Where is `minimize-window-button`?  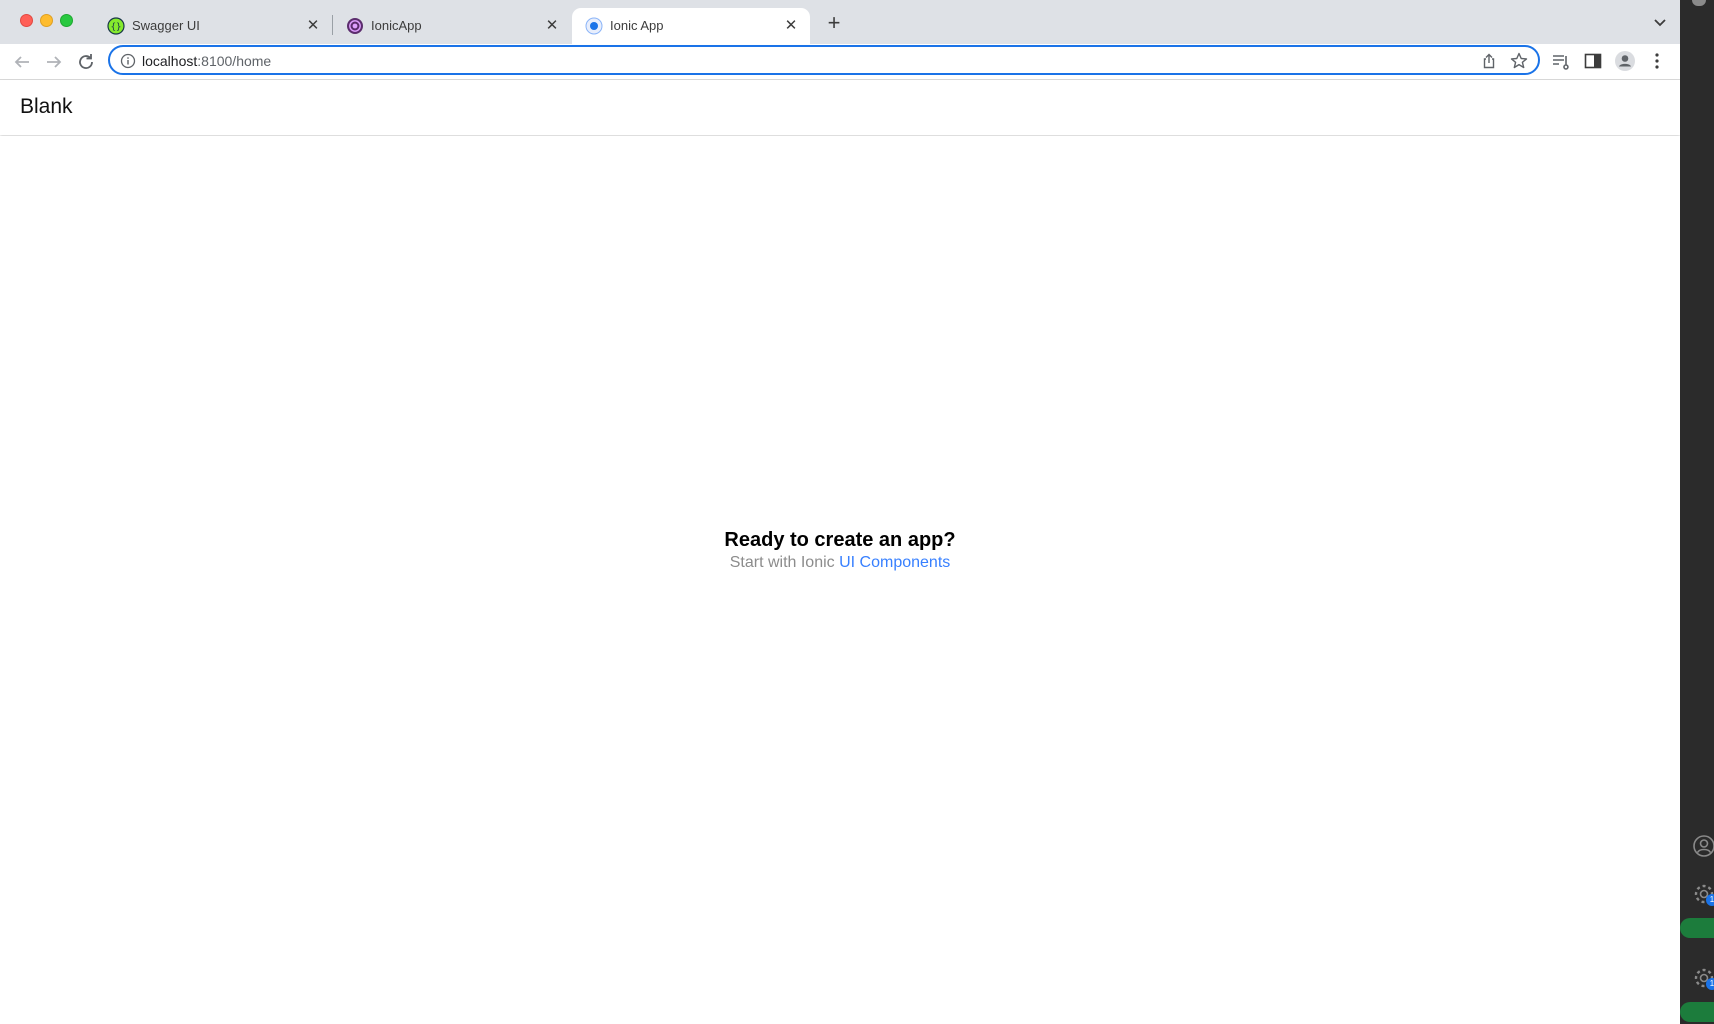 minimize-window-button is located at coordinates (46, 20).